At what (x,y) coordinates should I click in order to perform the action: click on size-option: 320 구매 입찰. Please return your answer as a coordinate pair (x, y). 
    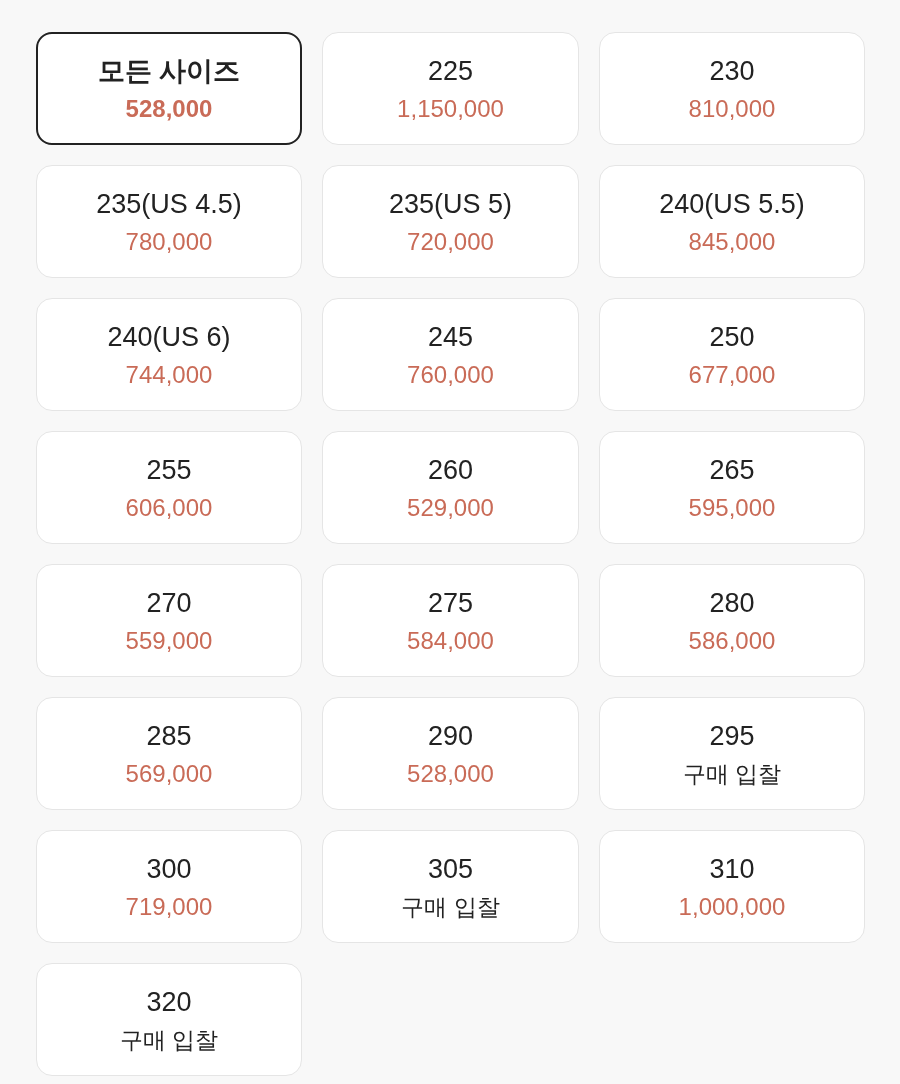
    Looking at the image, I should click on (169, 1019).